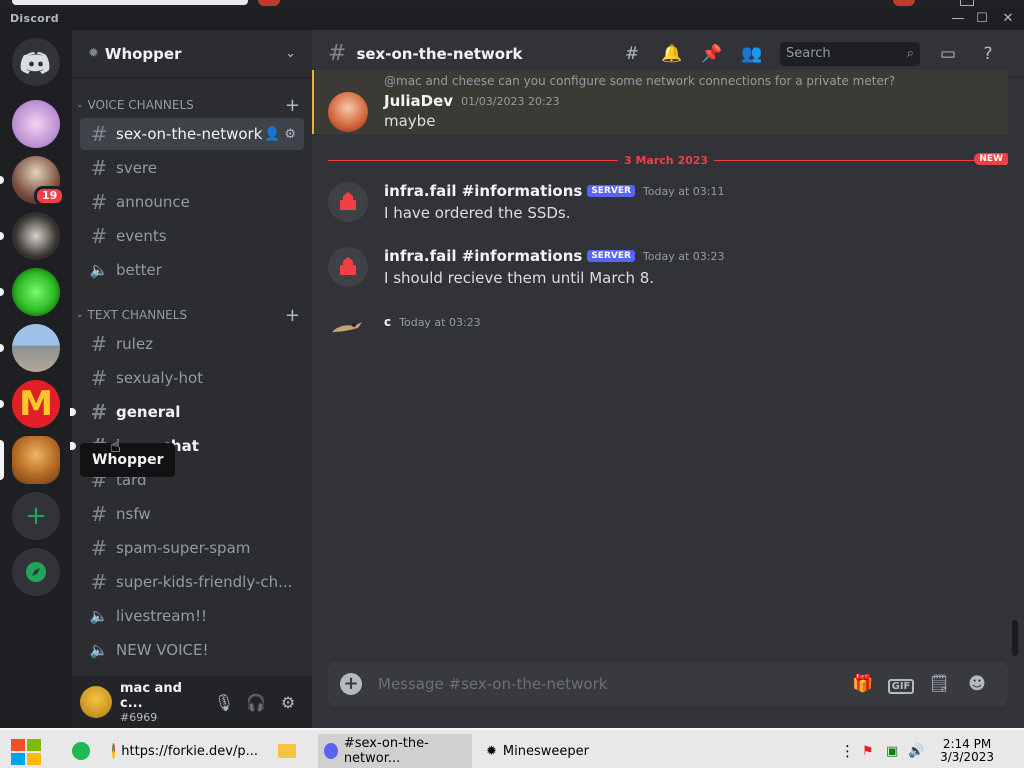 The width and height of the screenshot is (1024, 768). Describe the element at coordinates (418, 101) in the screenshot. I see `message-author: JuliaDev` at that location.